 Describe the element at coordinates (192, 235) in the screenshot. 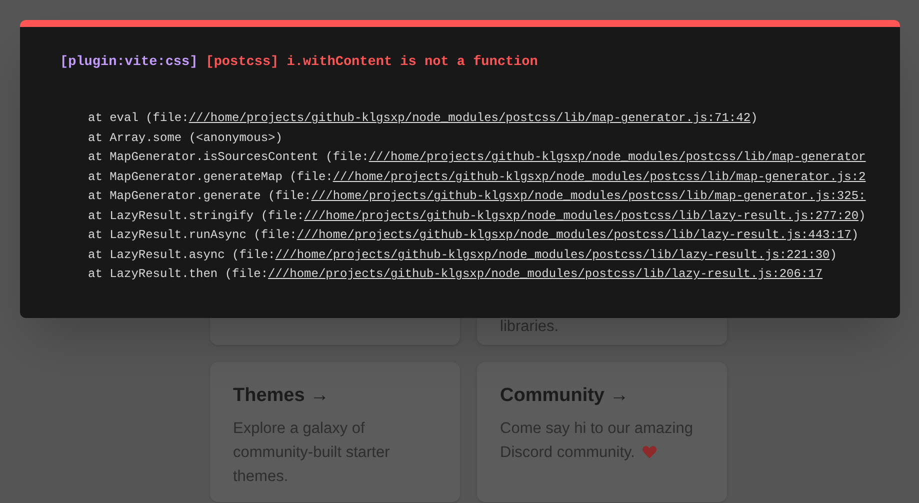

I see `stack-trace-text: at LazyResult.runAsync (file:` at that location.